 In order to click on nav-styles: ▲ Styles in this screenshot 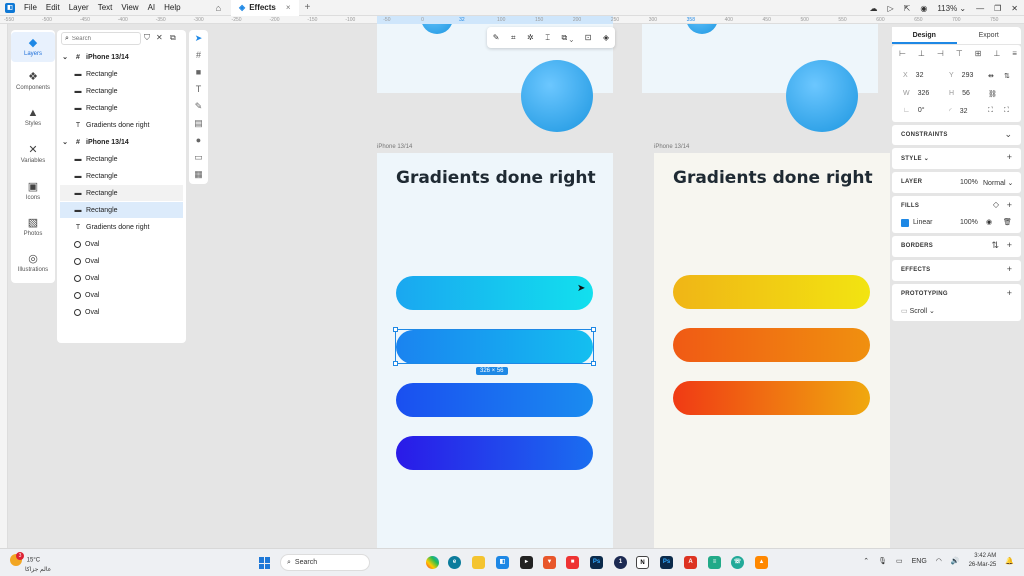, I will do `click(33, 117)`.